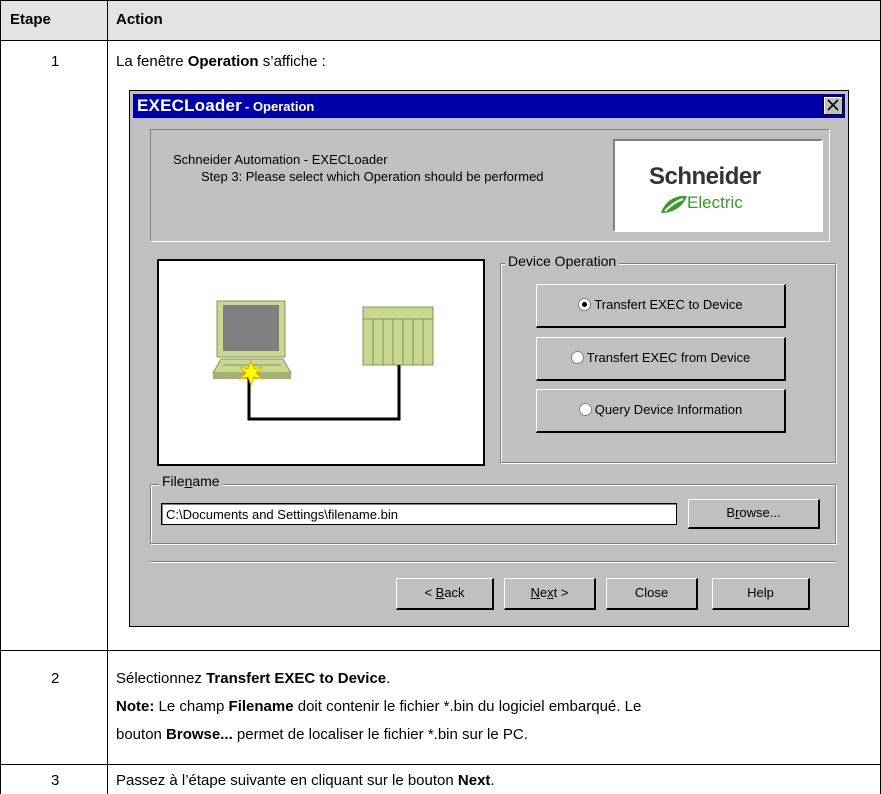 This screenshot has width=881, height=794. Describe the element at coordinates (253, 678) in the screenshot. I see `row-2-action-line1: Sélectionnez Transfert EXEC to Device.` at that location.